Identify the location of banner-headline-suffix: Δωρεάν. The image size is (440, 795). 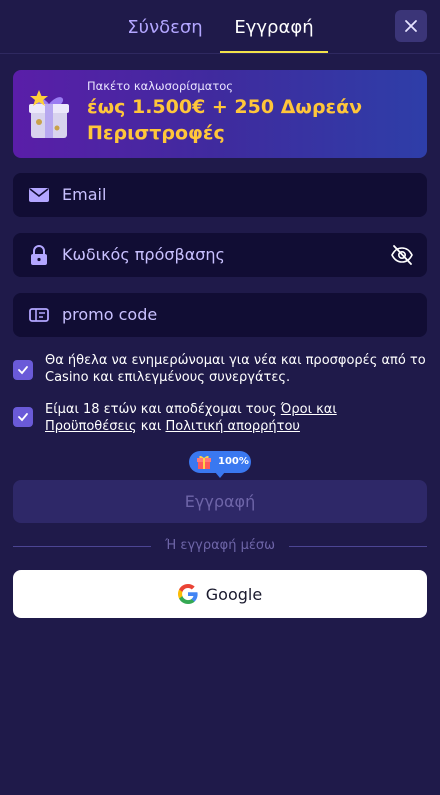
(318, 107).